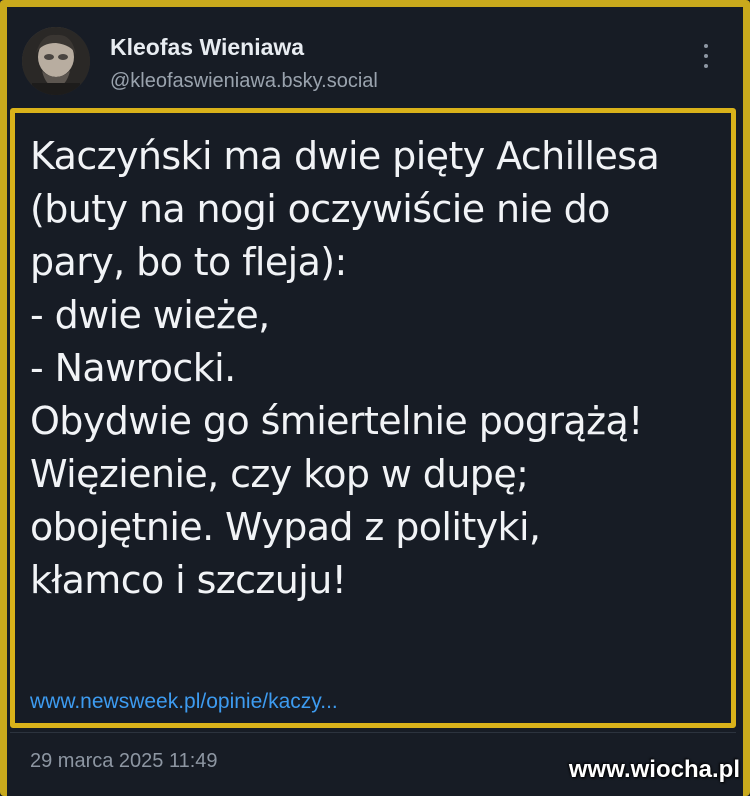  I want to click on post-line: Obydwie go śmiertelnie pogrążą!, so click(336, 421).